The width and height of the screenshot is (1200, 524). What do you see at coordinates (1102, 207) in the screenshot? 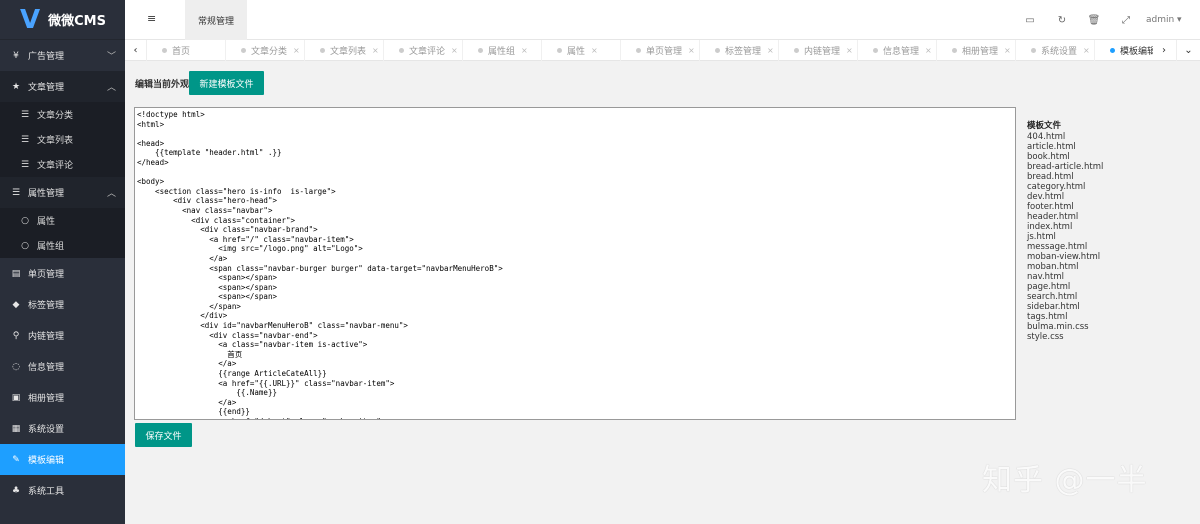
I see `file-item: footer.html` at bounding box center [1102, 207].